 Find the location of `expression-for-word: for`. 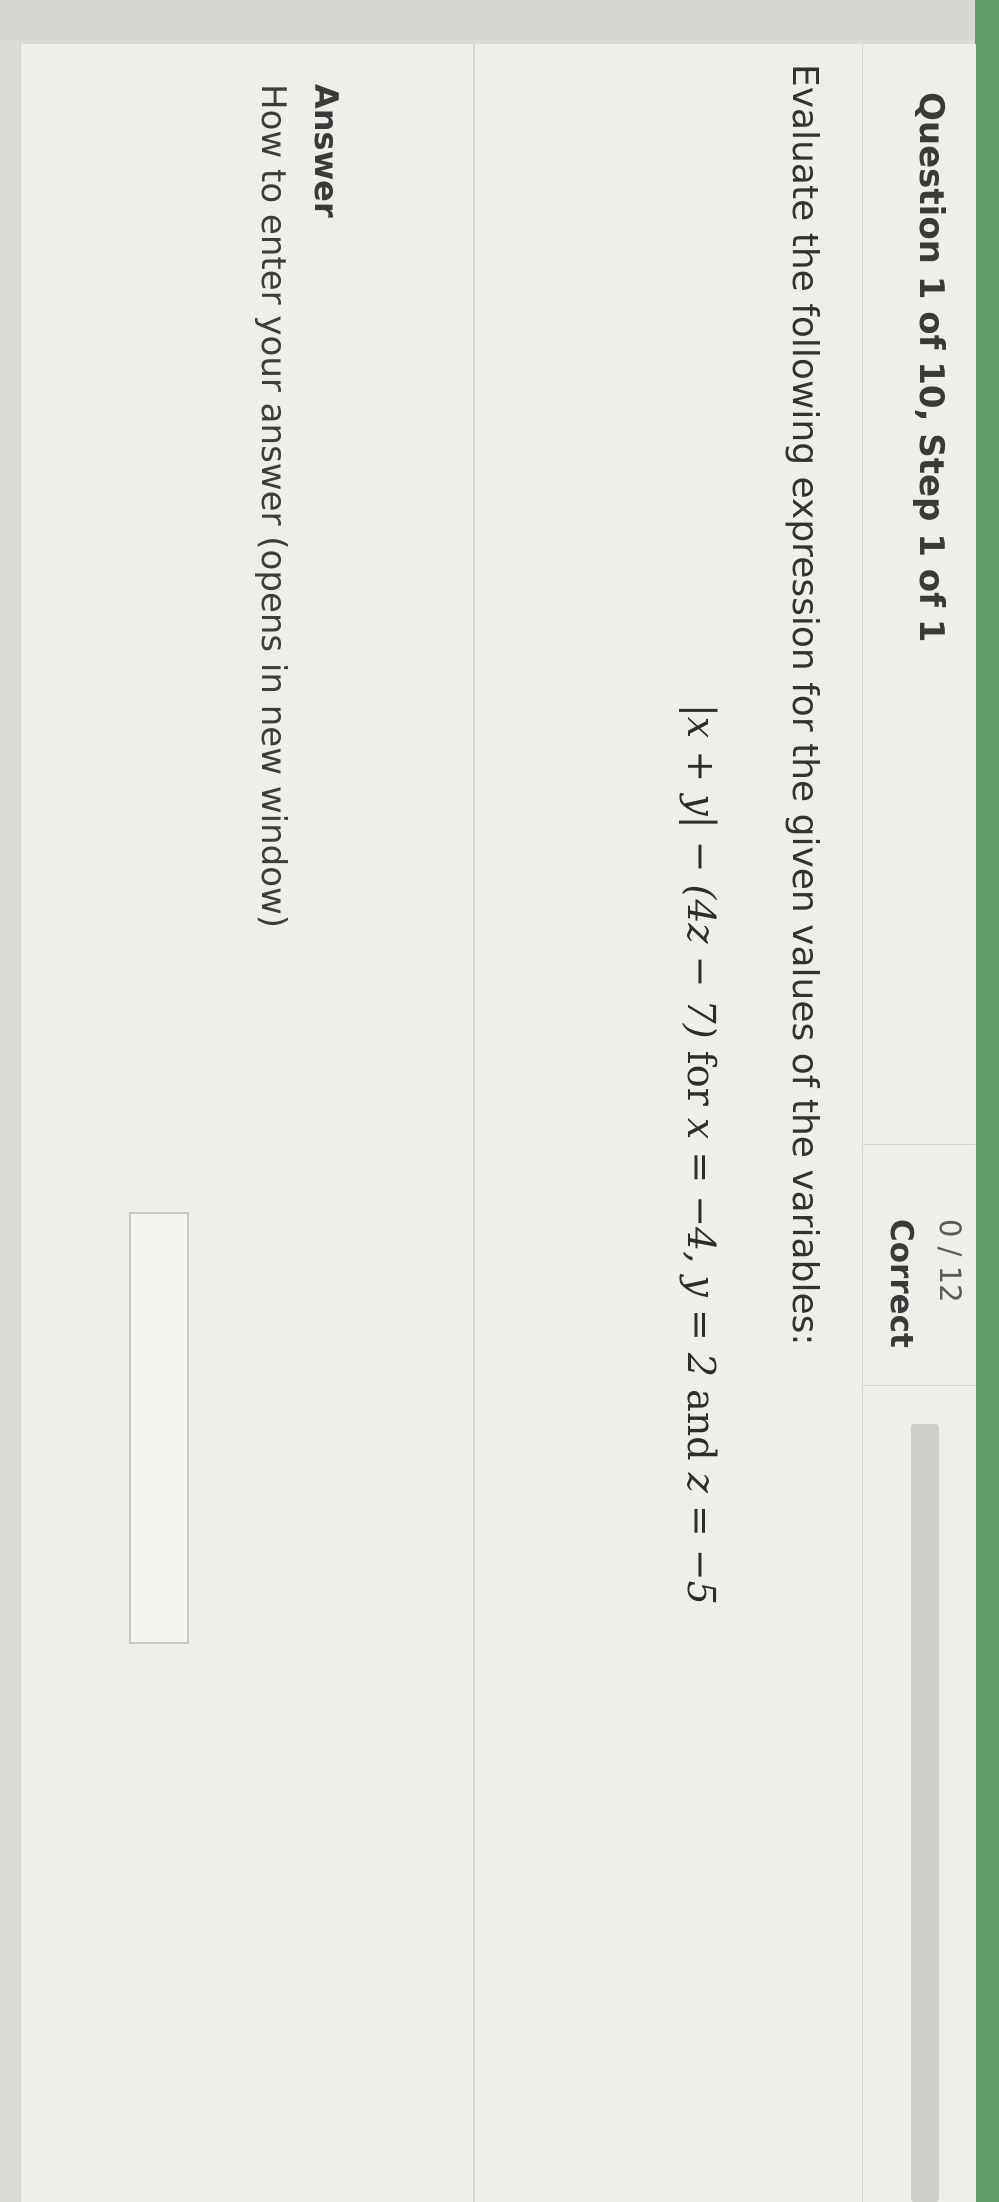

expression-for-word: for is located at coordinates (701, 1078).